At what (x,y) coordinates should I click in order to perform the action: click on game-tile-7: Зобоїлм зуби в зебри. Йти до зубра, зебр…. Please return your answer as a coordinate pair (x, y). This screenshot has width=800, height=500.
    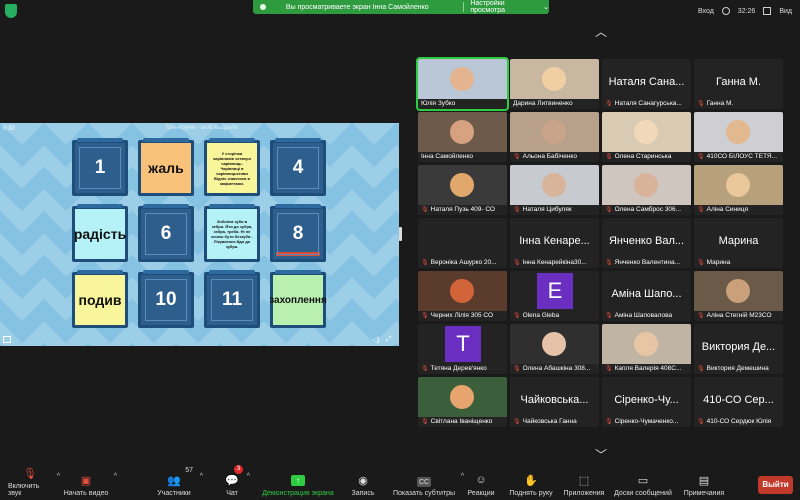
    Looking at the image, I should click on (232, 233).